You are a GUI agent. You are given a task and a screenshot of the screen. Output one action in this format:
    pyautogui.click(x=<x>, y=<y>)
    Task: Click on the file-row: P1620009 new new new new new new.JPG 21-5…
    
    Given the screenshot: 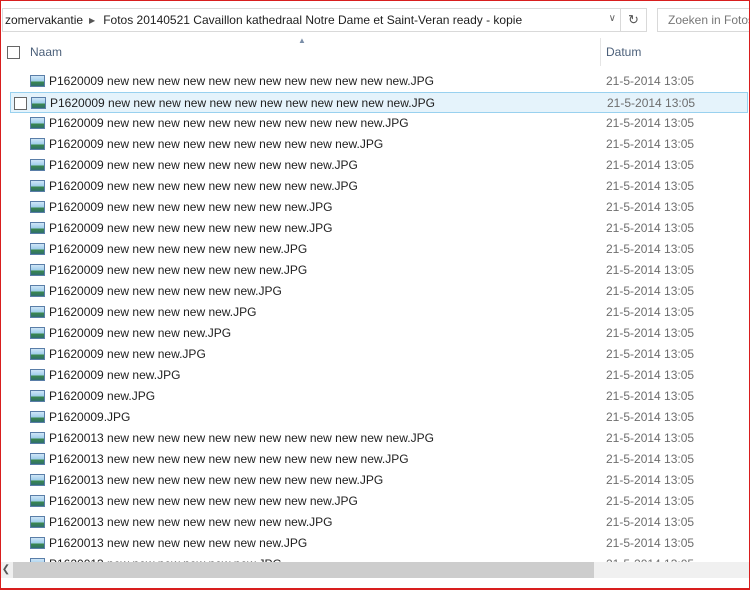 What is the action you would take?
    pyautogui.click(x=379, y=291)
    